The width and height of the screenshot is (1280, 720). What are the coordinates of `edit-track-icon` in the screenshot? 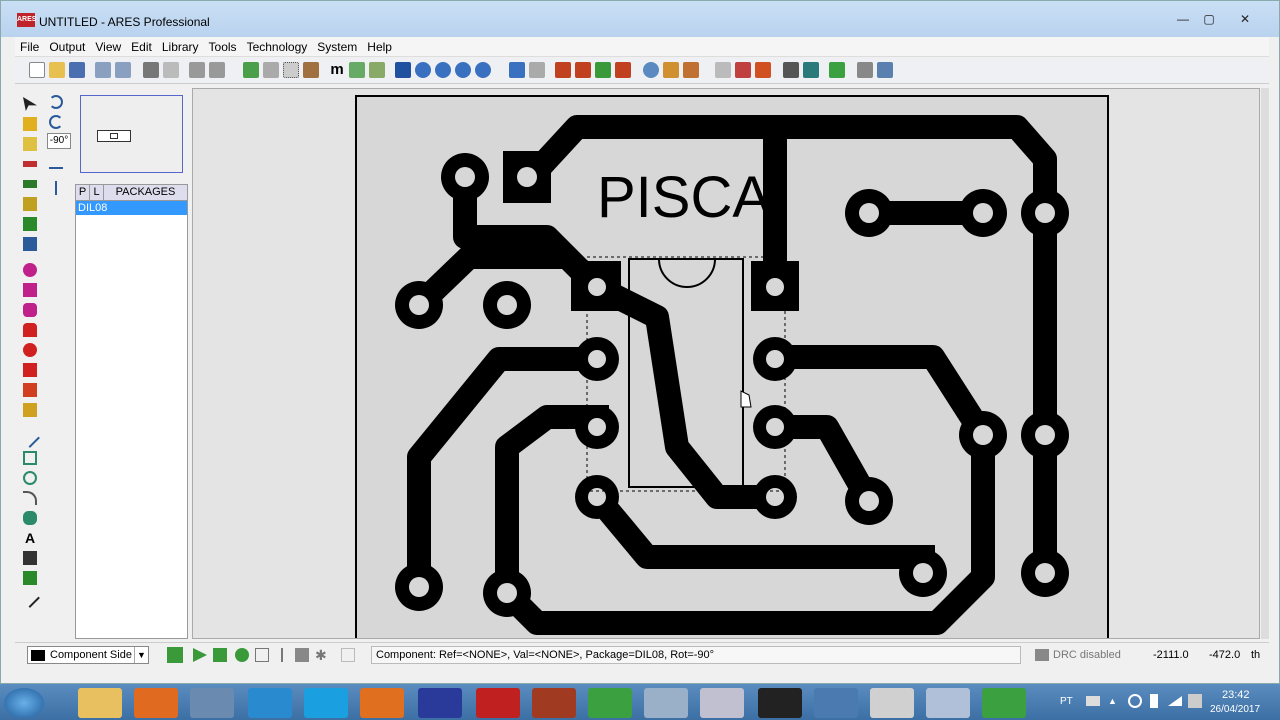 It's located at (288, 655).